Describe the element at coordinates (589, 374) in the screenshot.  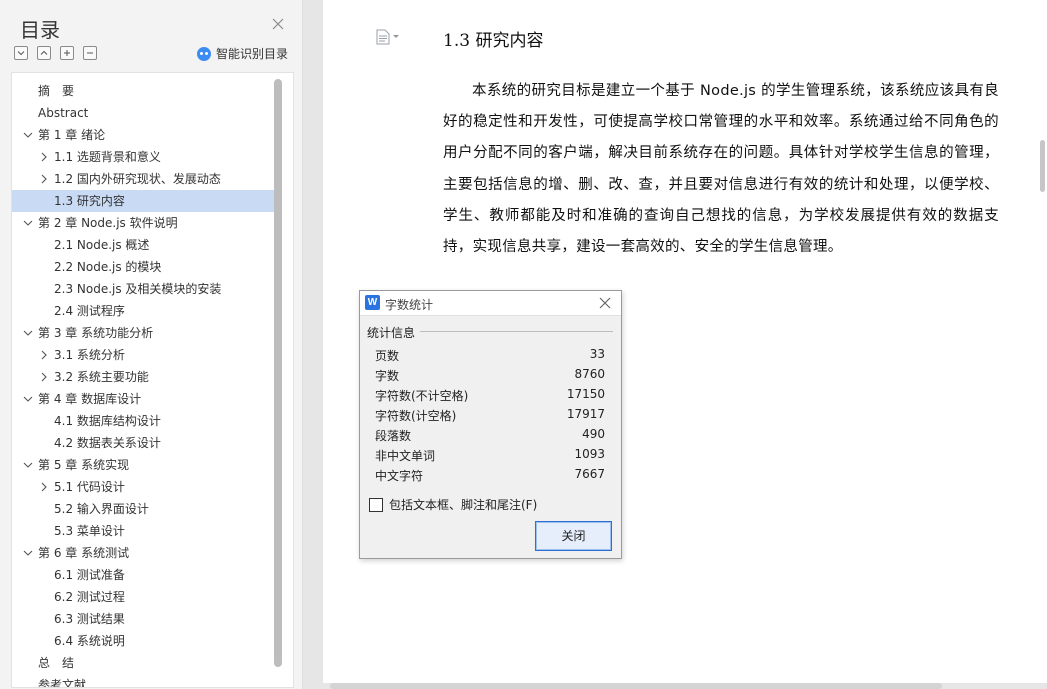
I see `stat-value: 8760` at that location.